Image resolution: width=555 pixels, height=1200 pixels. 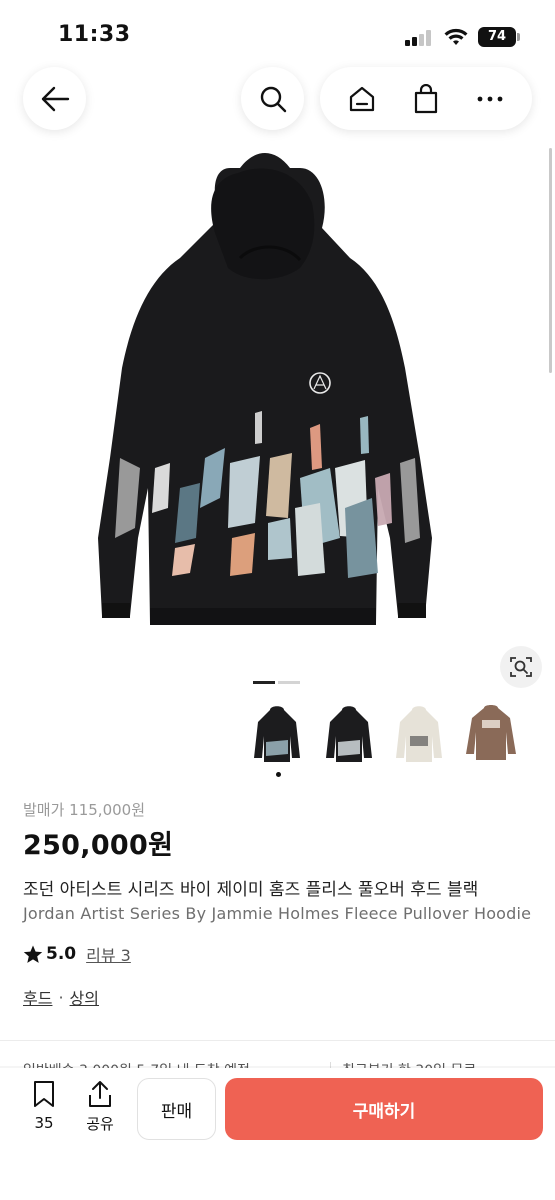 I want to click on home-icon, so click(x=362, y=98).